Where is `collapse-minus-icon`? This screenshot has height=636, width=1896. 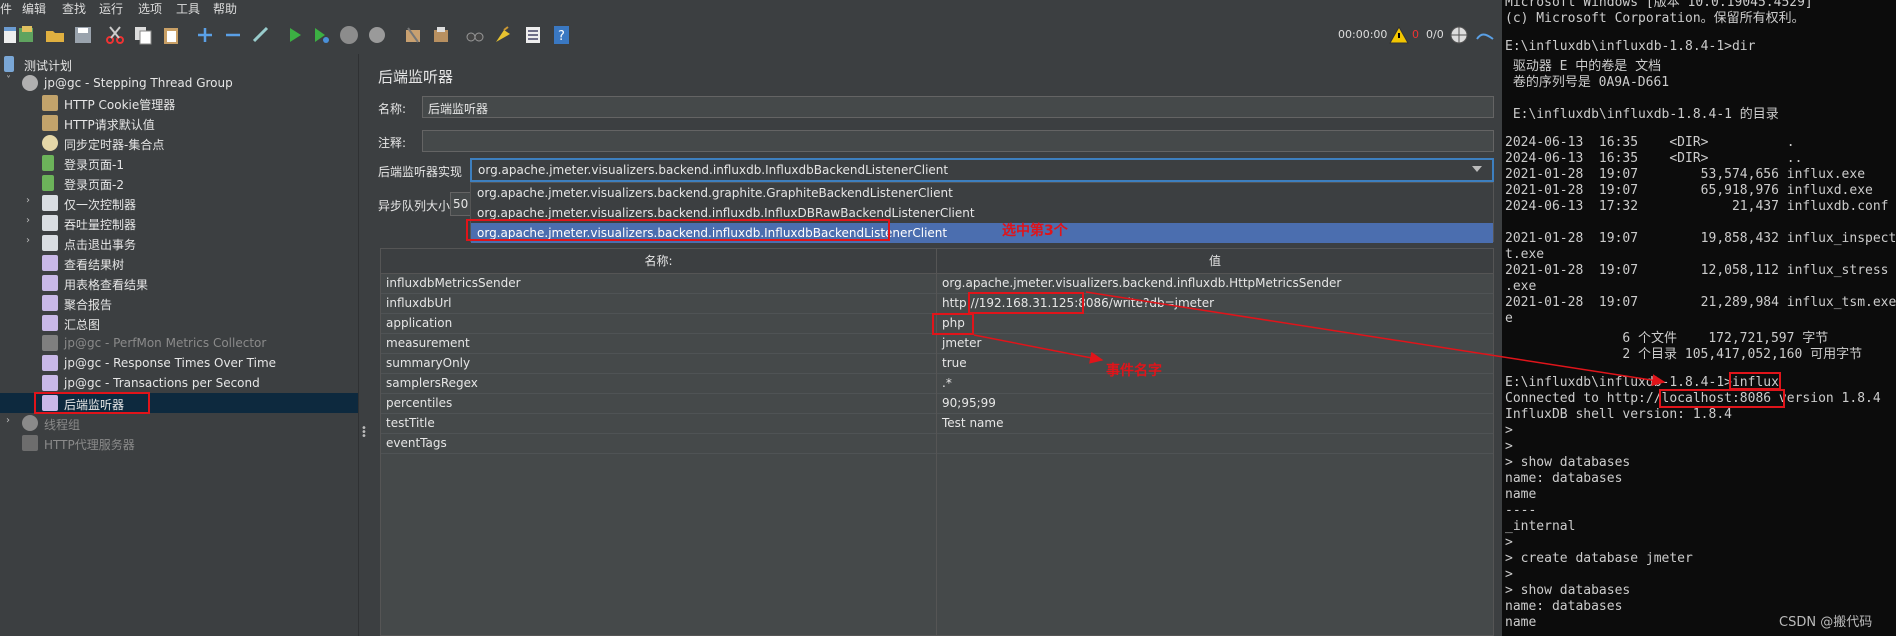 collapse-minus-icon is located at coordinates (233, 35).